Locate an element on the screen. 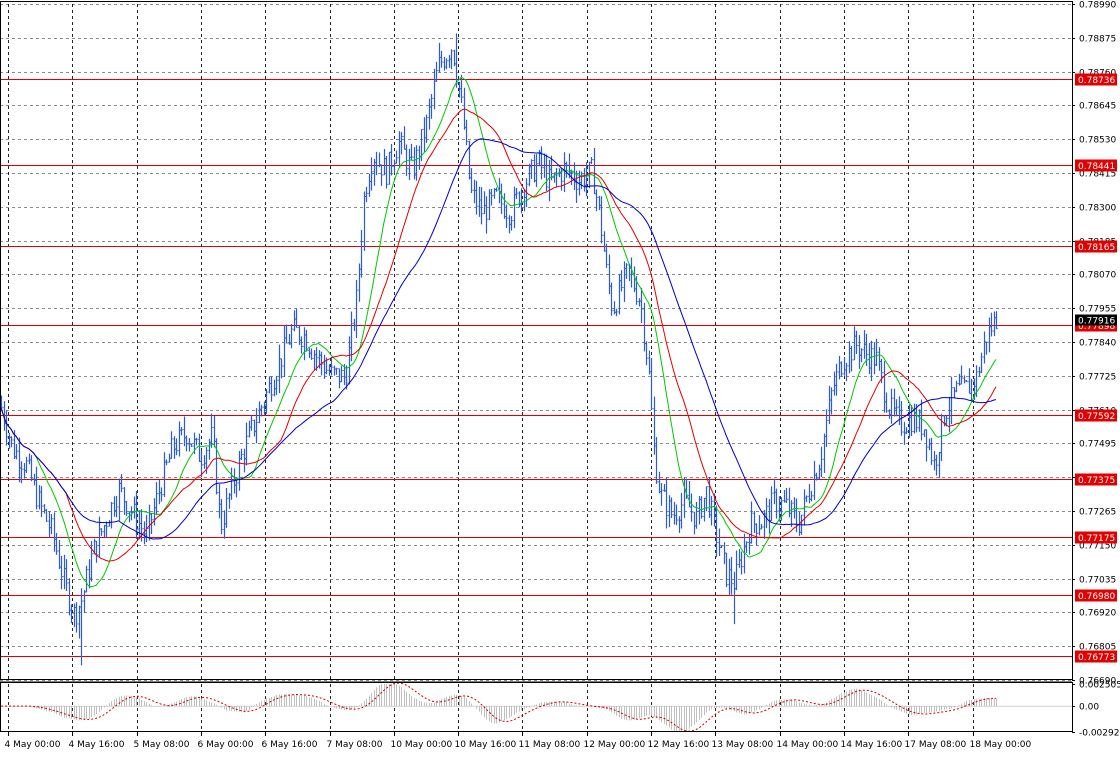  time-tick-label: 6 May 00:00 is located at coordinates (226, 745).